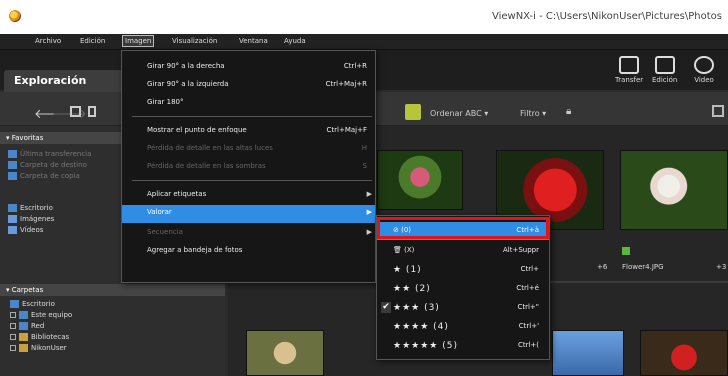 The image size is (728, 376). I want to click on tag-filter-button, so click(413, 112).